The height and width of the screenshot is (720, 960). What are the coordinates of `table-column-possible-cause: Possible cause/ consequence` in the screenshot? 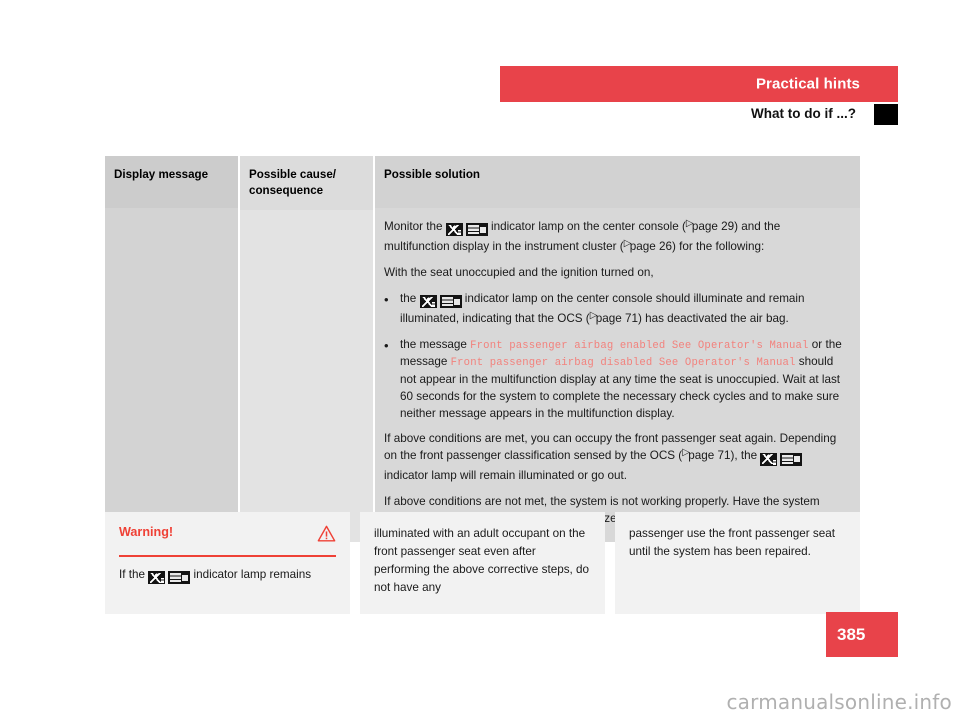 It's located at (306, 349).